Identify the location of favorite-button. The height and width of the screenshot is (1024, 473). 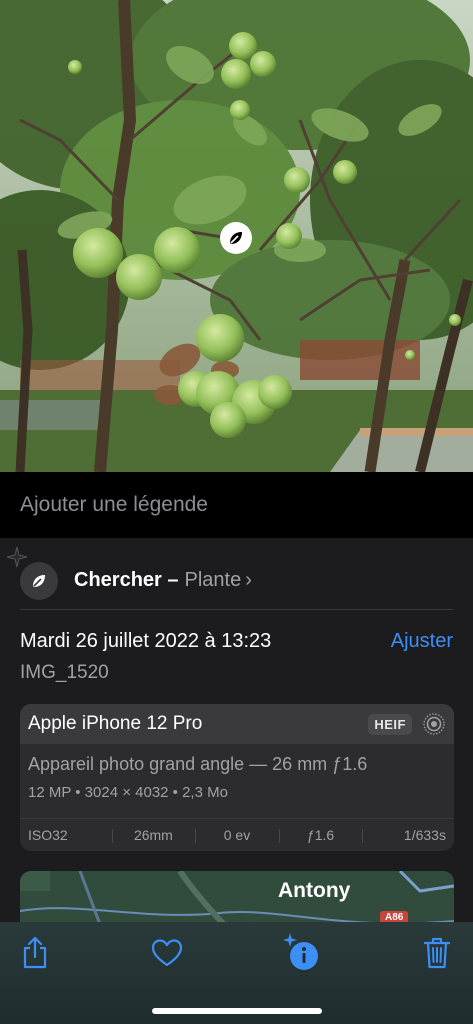
(167, 953).